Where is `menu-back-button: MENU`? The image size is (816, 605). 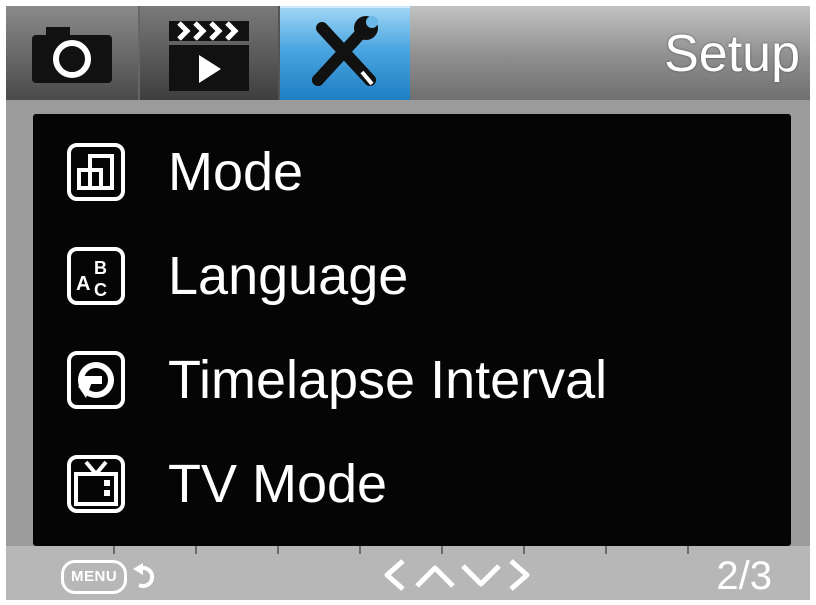 menu-back-button: MENU is located at coordinates (110, 577).